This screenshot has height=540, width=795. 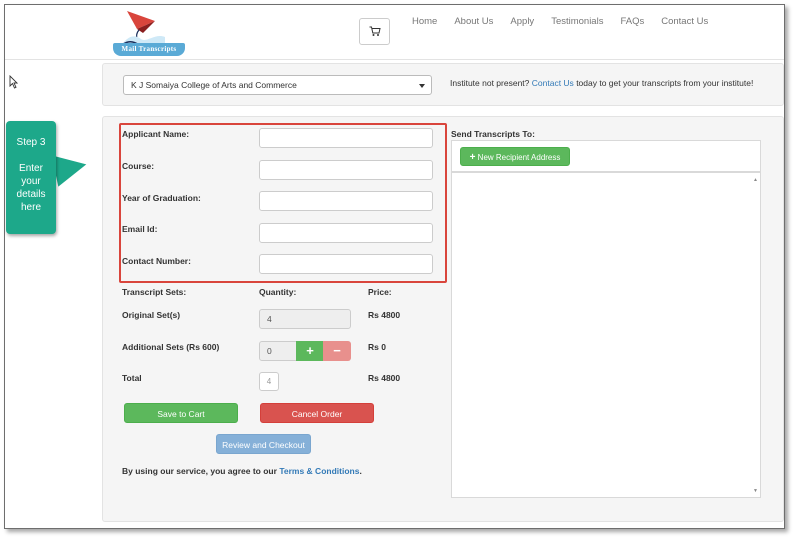 I want to click on logo-text: Mail Transcripts, so click(x=149, y=49).